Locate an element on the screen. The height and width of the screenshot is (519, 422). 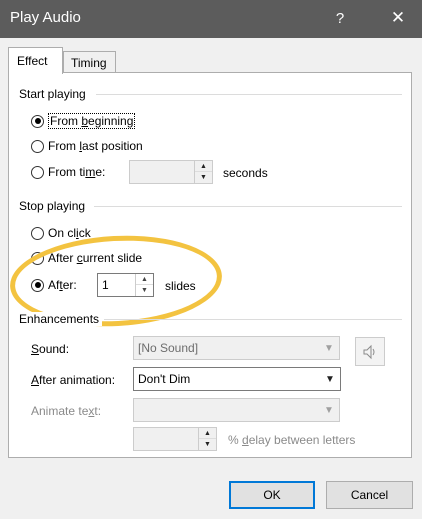
dialog-title: Play Audio is located at coordinates (45, 17).